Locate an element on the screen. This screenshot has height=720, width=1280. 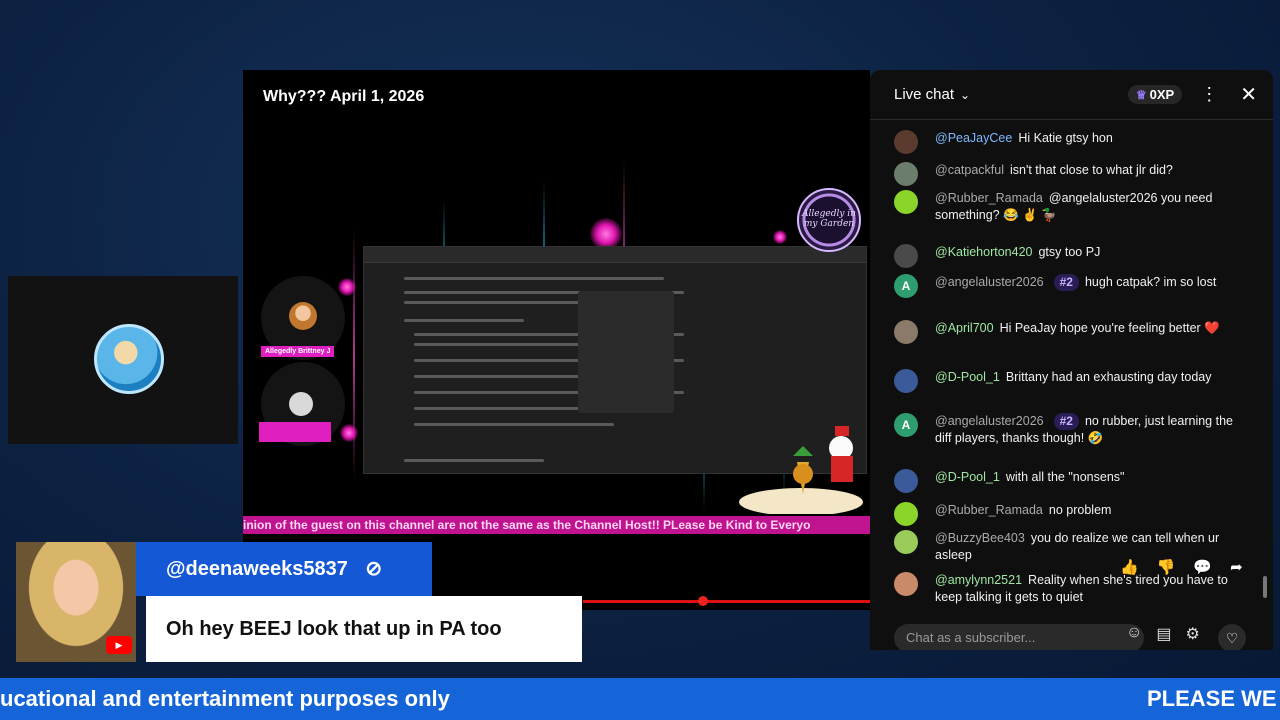
settings-icon: ⚙ is located at coordinates (1192, 634).